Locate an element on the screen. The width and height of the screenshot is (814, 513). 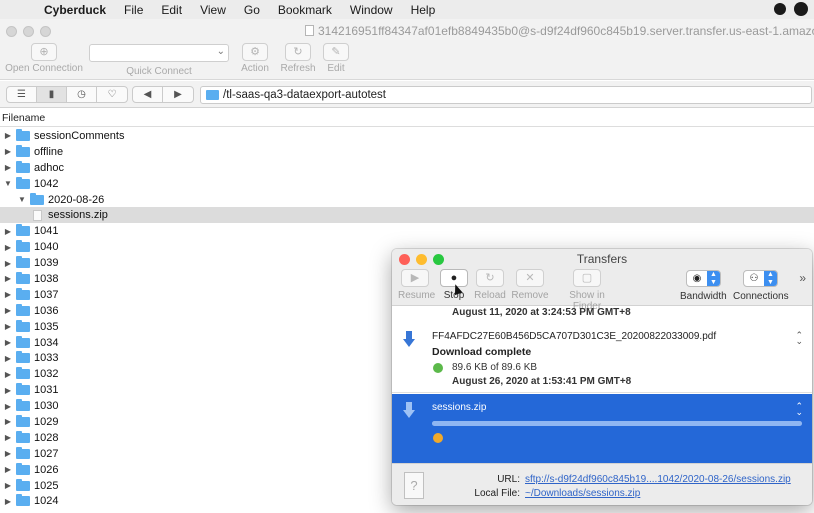
reload-button: ↻ Reload is located at coordinates (490, 285).